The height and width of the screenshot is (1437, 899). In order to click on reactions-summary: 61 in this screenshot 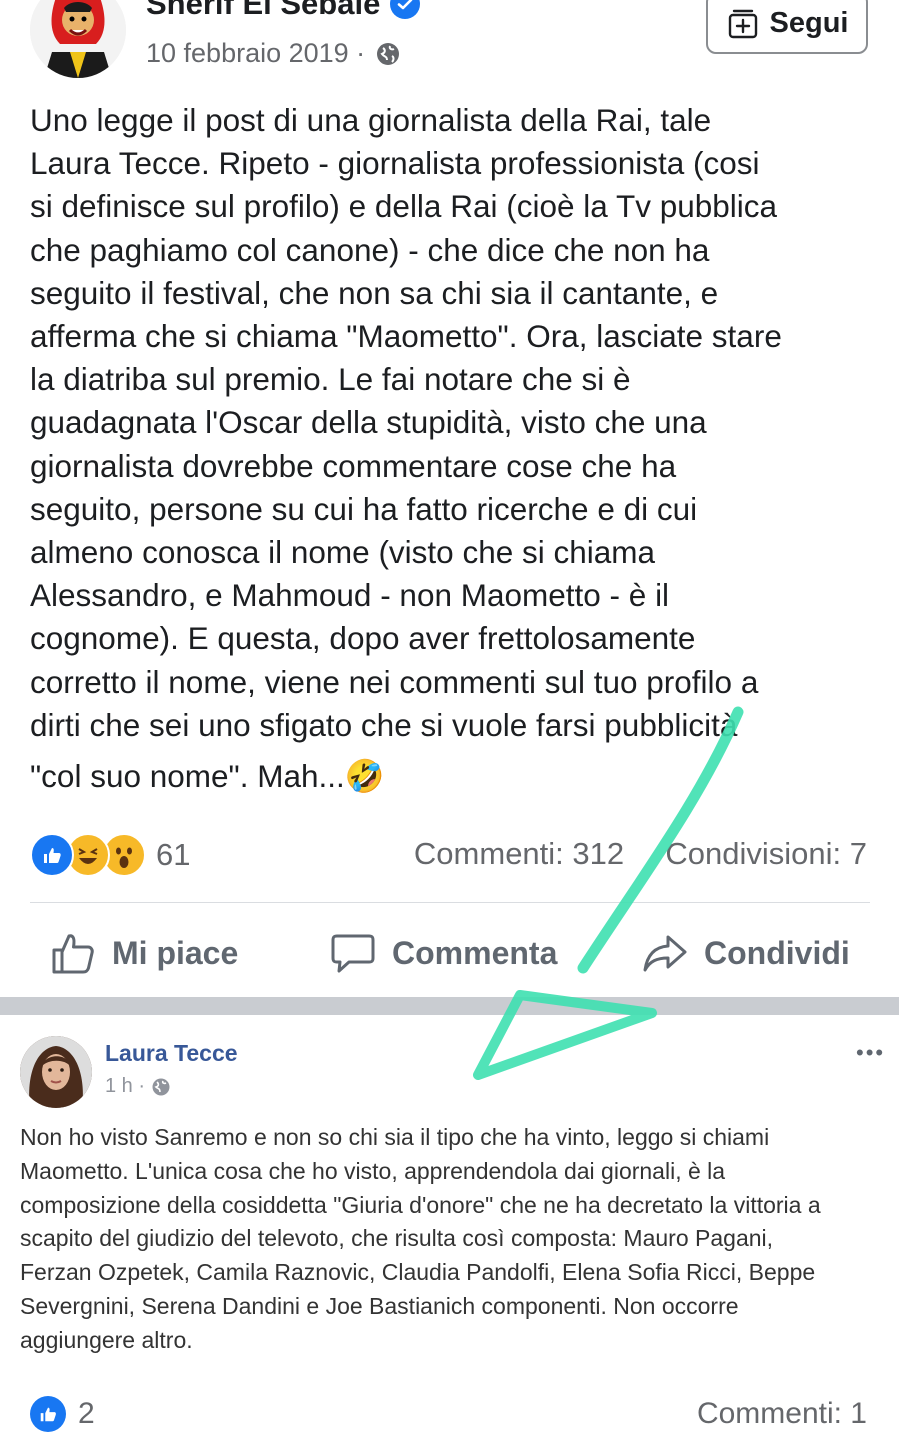, I will do `click(110, 855)`.